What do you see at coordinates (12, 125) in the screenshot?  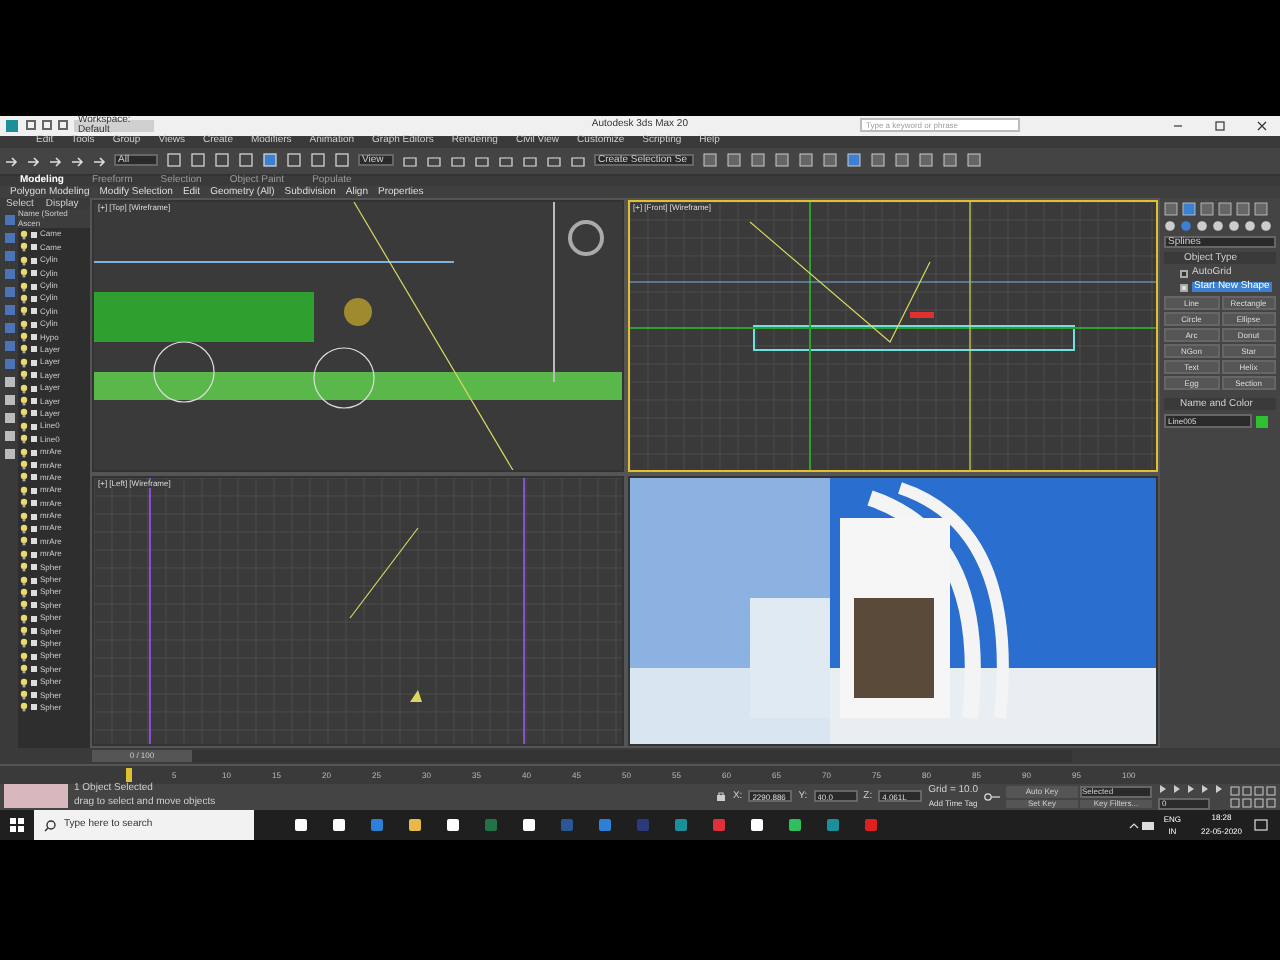 I see `app-logo-icon` at bounding box center [12, 125].